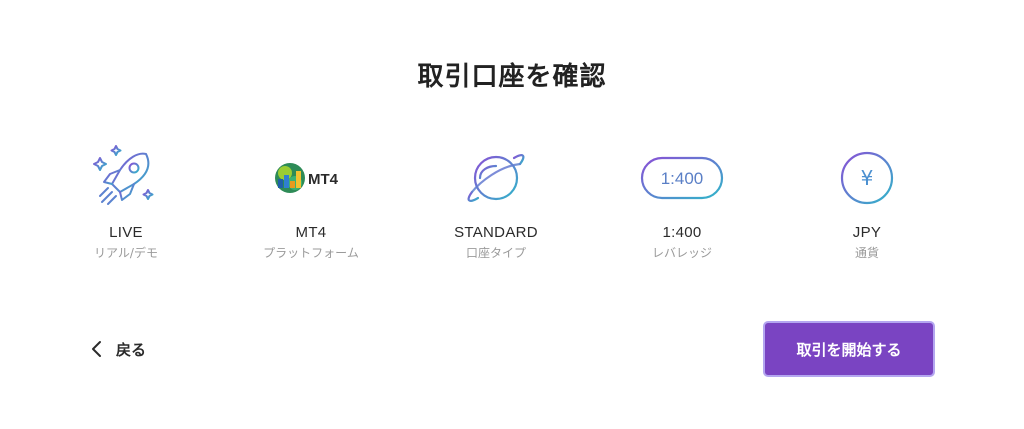 The image size is (1024, 429). Describe the element at coordinates (311, 232) in the screenshot. I see `platform-value: MT4` at that location.